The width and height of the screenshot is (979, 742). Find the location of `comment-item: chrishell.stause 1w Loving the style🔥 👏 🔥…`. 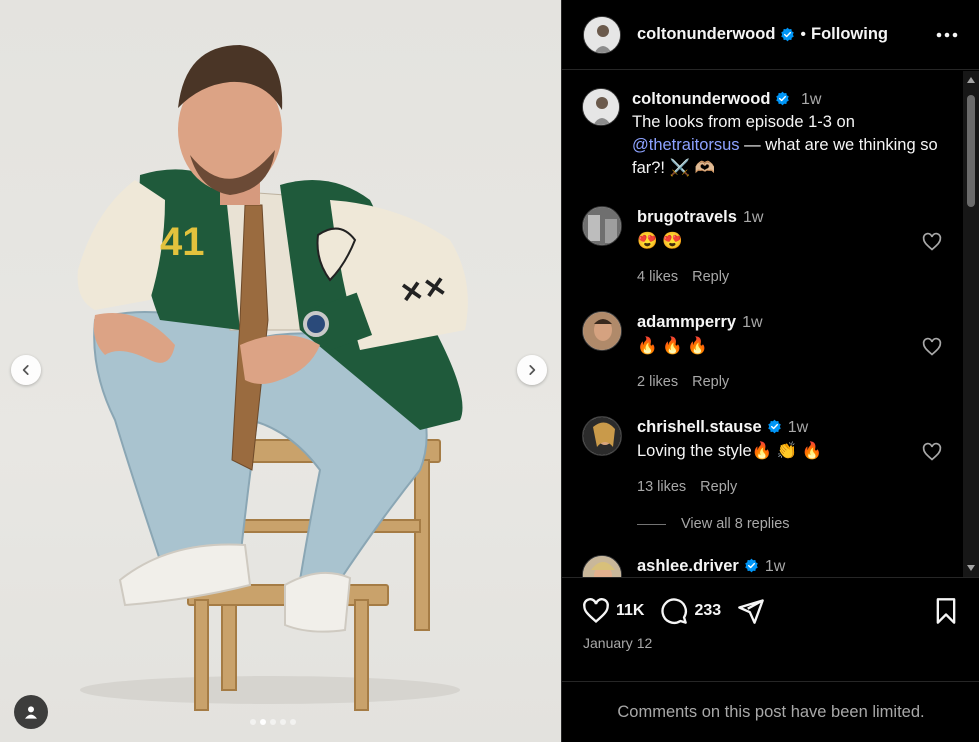

comment-item: chrishell.stause 1w Loving the style🔥 👏 🔥… is located at coordinates (763, 455).